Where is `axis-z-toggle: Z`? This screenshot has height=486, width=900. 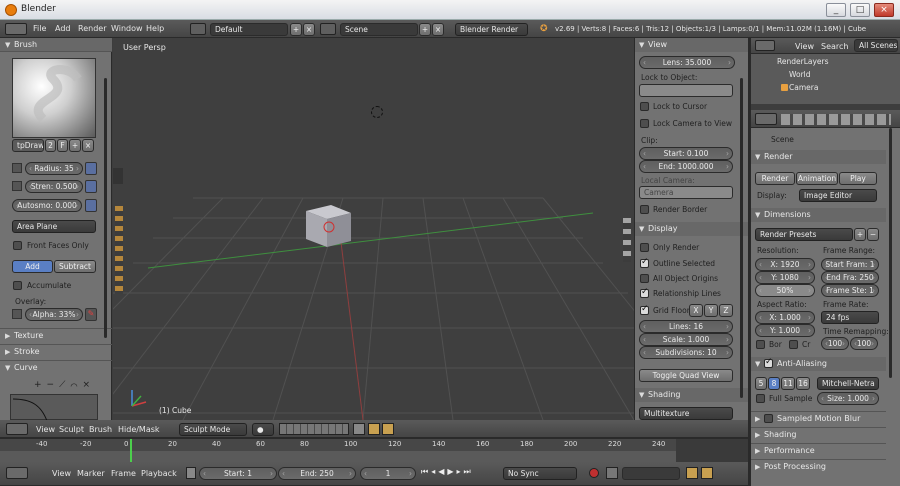 axis-z-toggle: Z is located at coordinates (726, 310).